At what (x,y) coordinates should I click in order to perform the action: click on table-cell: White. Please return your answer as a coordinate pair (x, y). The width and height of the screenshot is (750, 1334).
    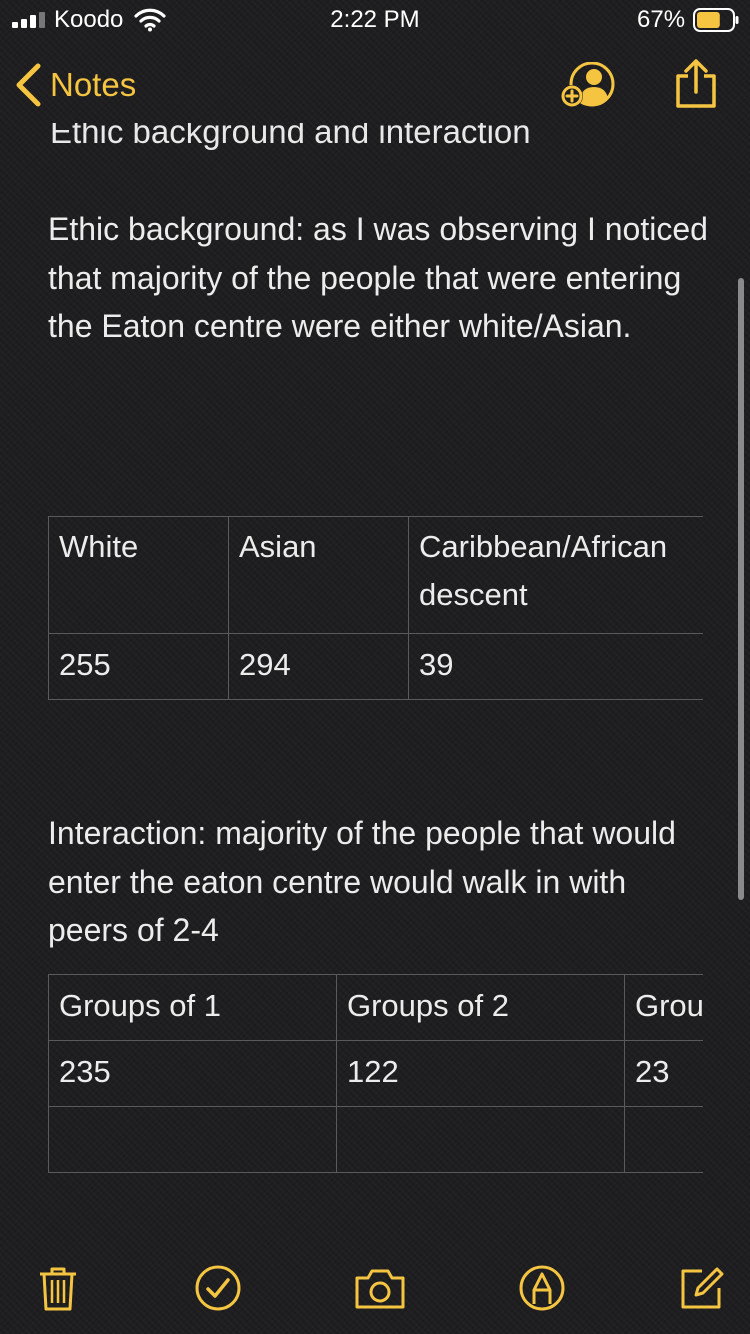
    Looking at the image, I should click on (138, 575).